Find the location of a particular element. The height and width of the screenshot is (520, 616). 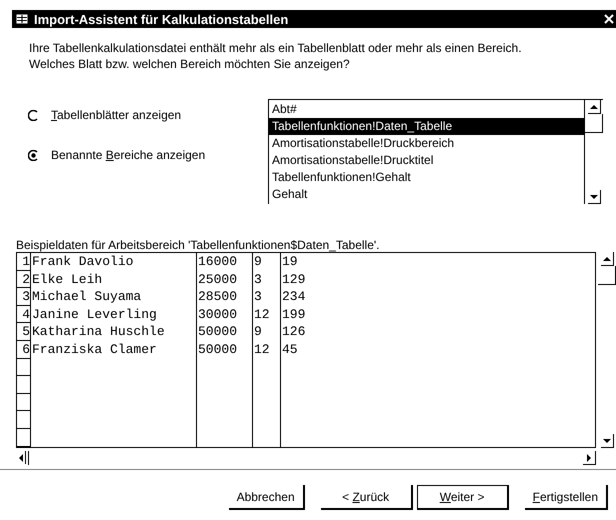

close-icon is located at coordinates (609, 19).